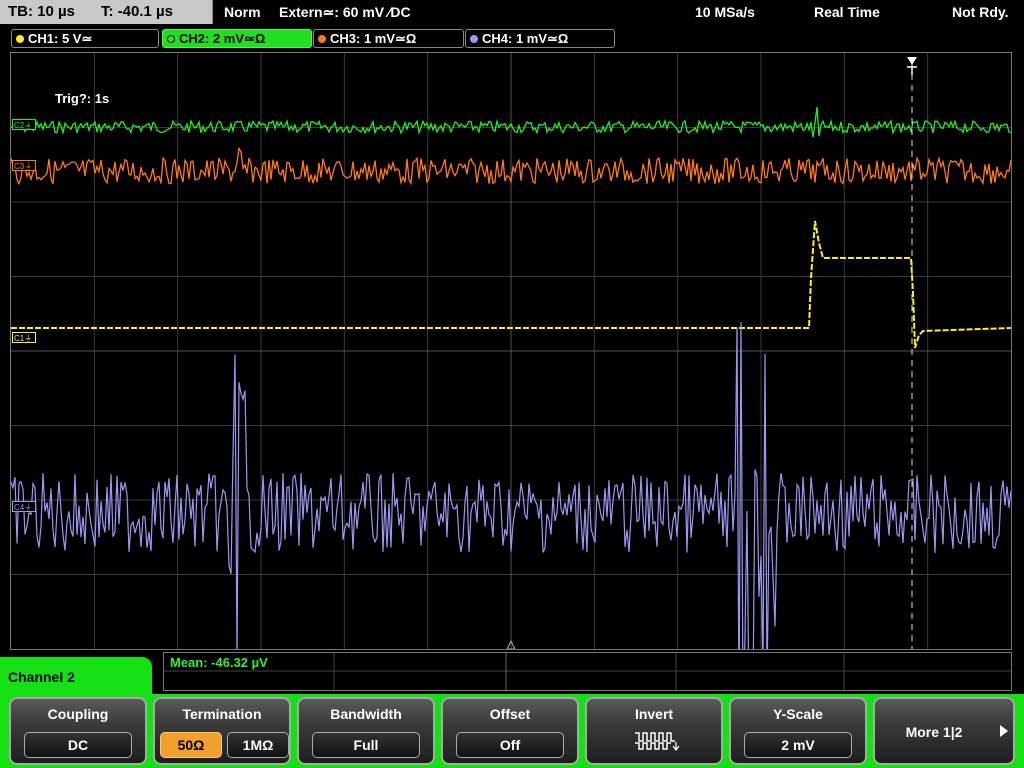 Image resolution: width=1024 pixels, height=768 pixels. What do you see at coordinates (41, 677) in the screenshot?
I see `channel-panel-title: Channel 2` at bounding box center [41, 677].